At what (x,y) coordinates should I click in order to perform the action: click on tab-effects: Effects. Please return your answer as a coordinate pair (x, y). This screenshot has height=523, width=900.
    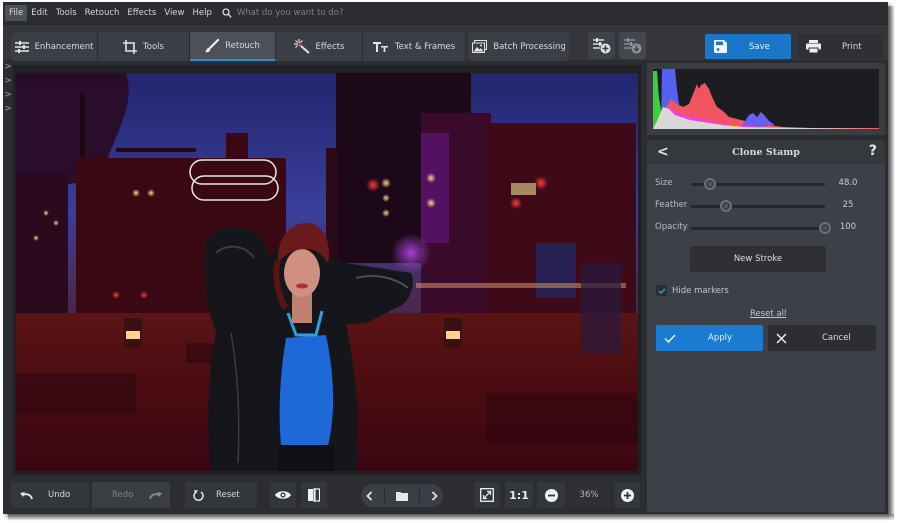
    Looking at the image, I should click on (319, 46).